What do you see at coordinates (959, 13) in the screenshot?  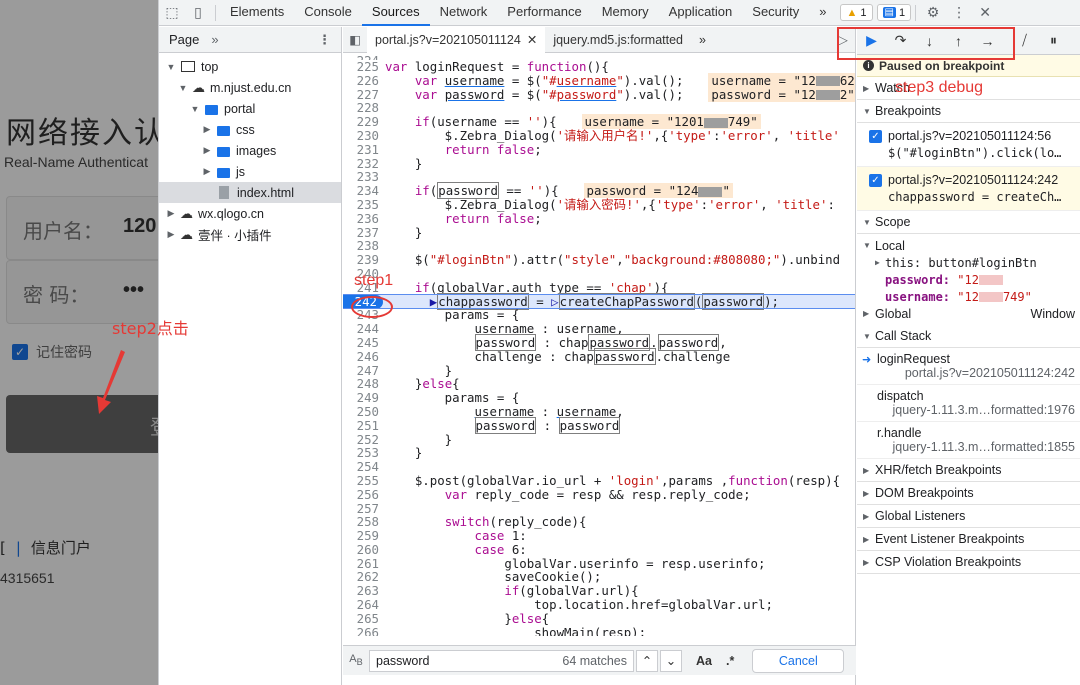 I see `kebab-menu-icon: ⋮` at bounding box center [959, 13].